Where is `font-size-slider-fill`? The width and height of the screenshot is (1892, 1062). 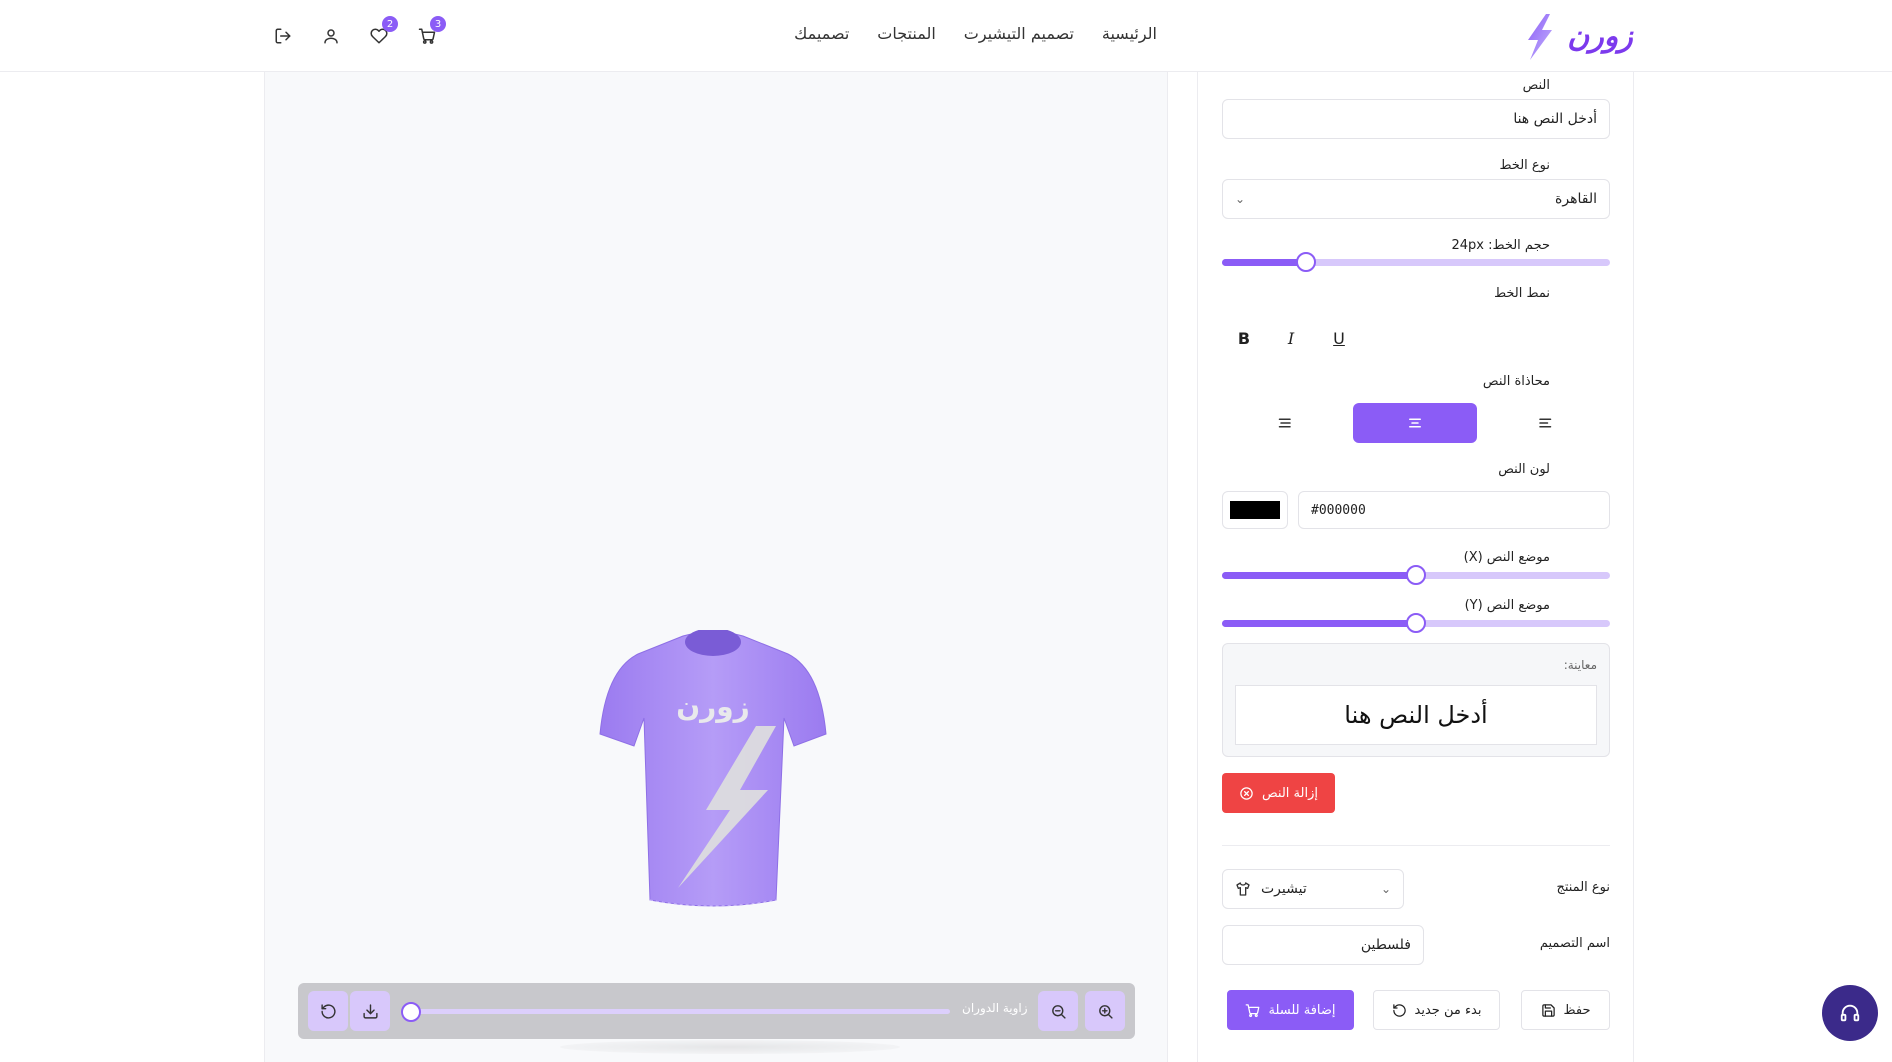 font-size-slider-fill is located at coordinates (1264, 262).